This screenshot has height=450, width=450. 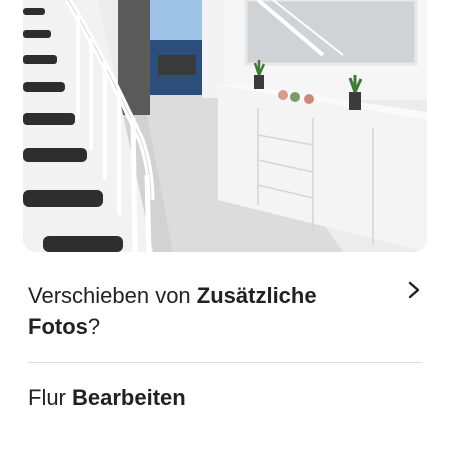 I want to click on move-prompt-suffix: ?, so click(x=94, y=326).